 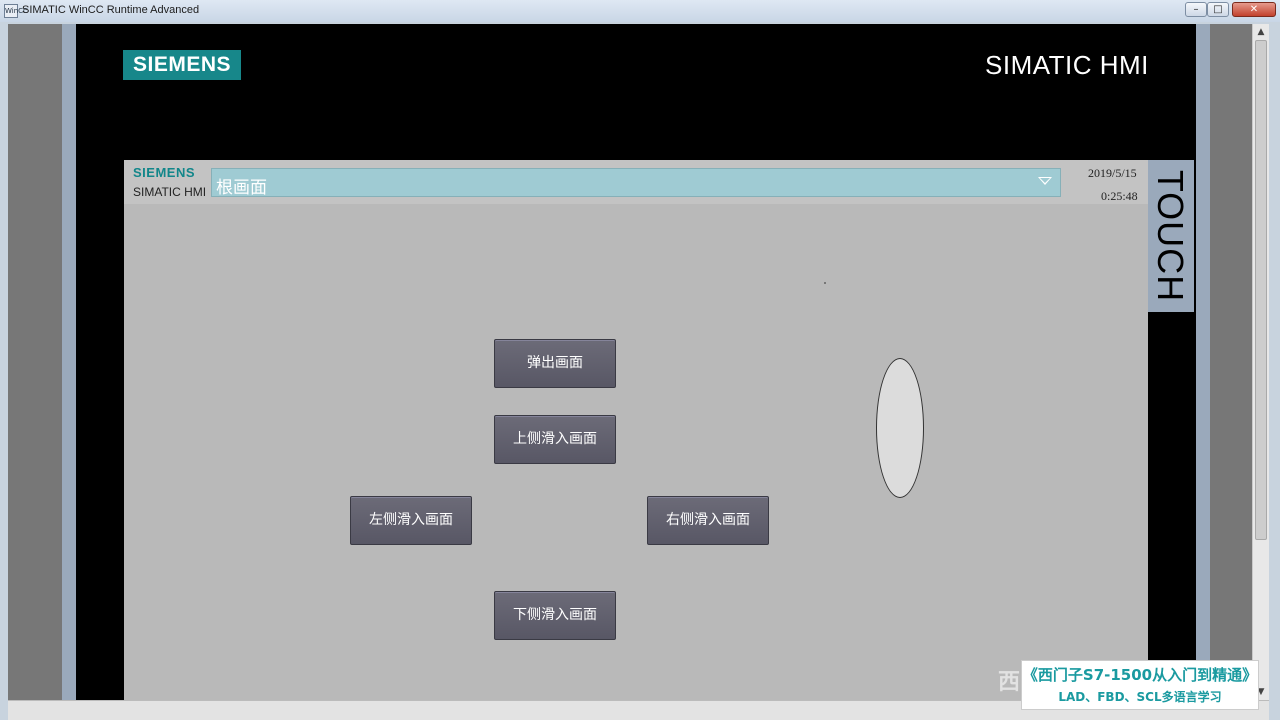 I want to click on minimize-button: –, so click(x=1196, y=9).